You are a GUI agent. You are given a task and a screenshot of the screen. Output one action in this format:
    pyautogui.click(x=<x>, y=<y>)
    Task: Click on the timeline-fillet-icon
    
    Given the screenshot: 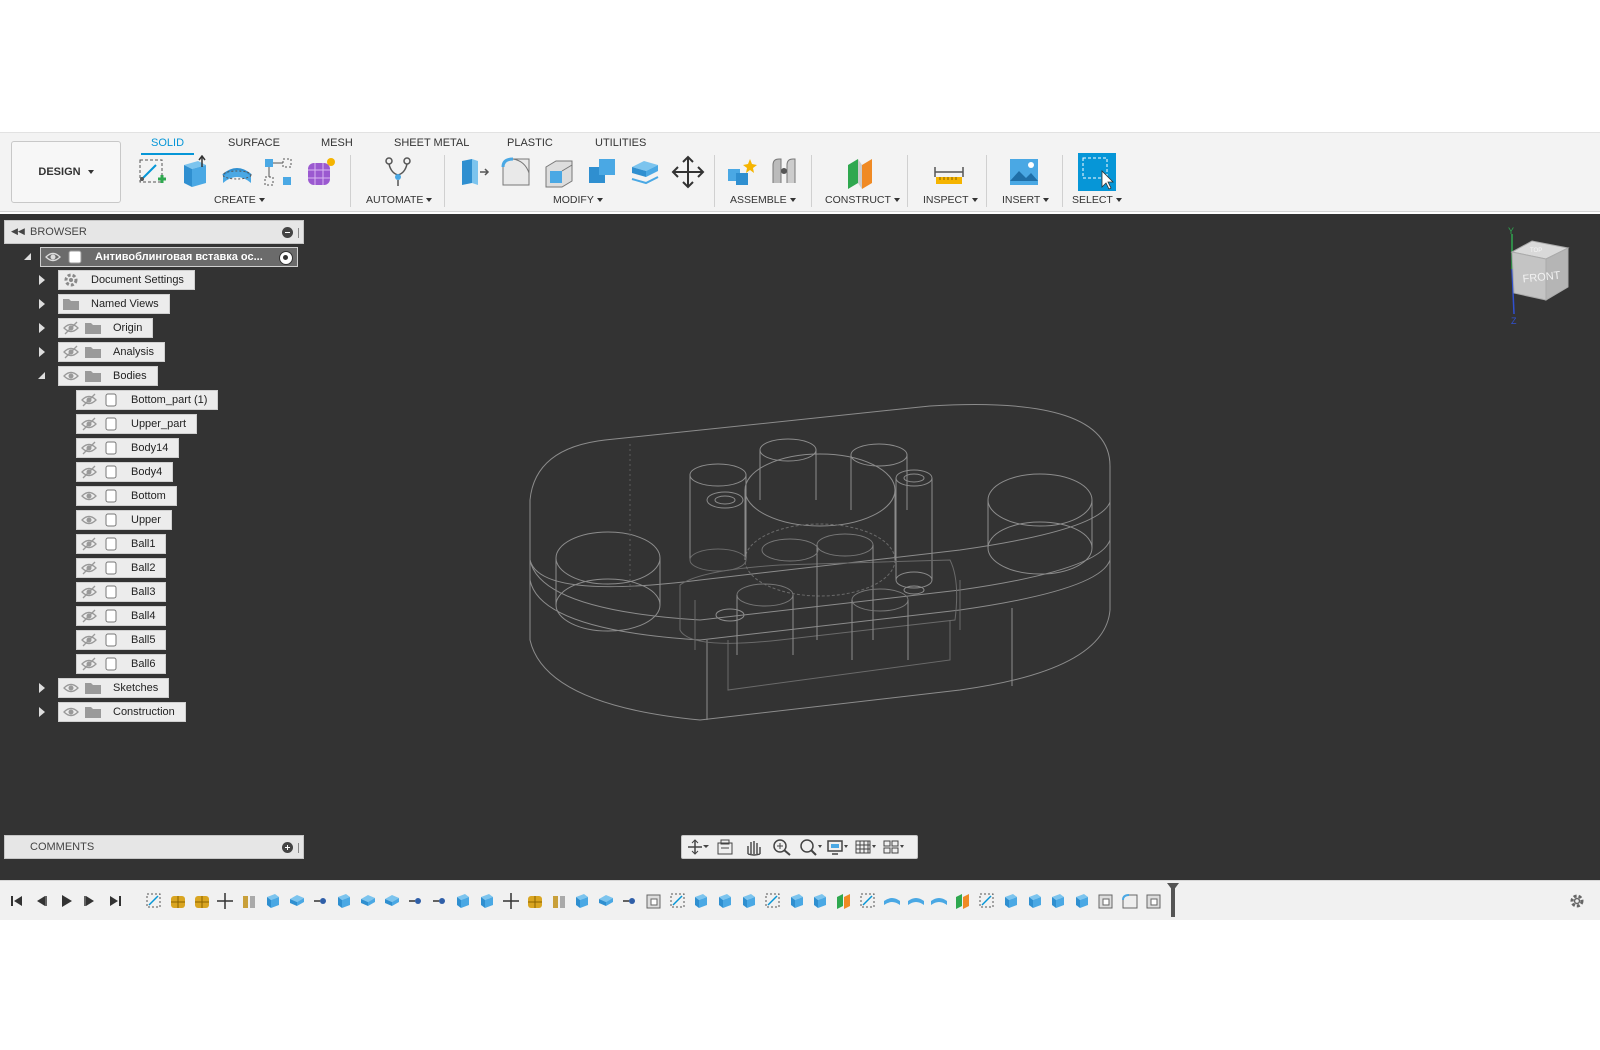 What is the action you would take?
    pyautogui.click(x=1130, y=901)
    